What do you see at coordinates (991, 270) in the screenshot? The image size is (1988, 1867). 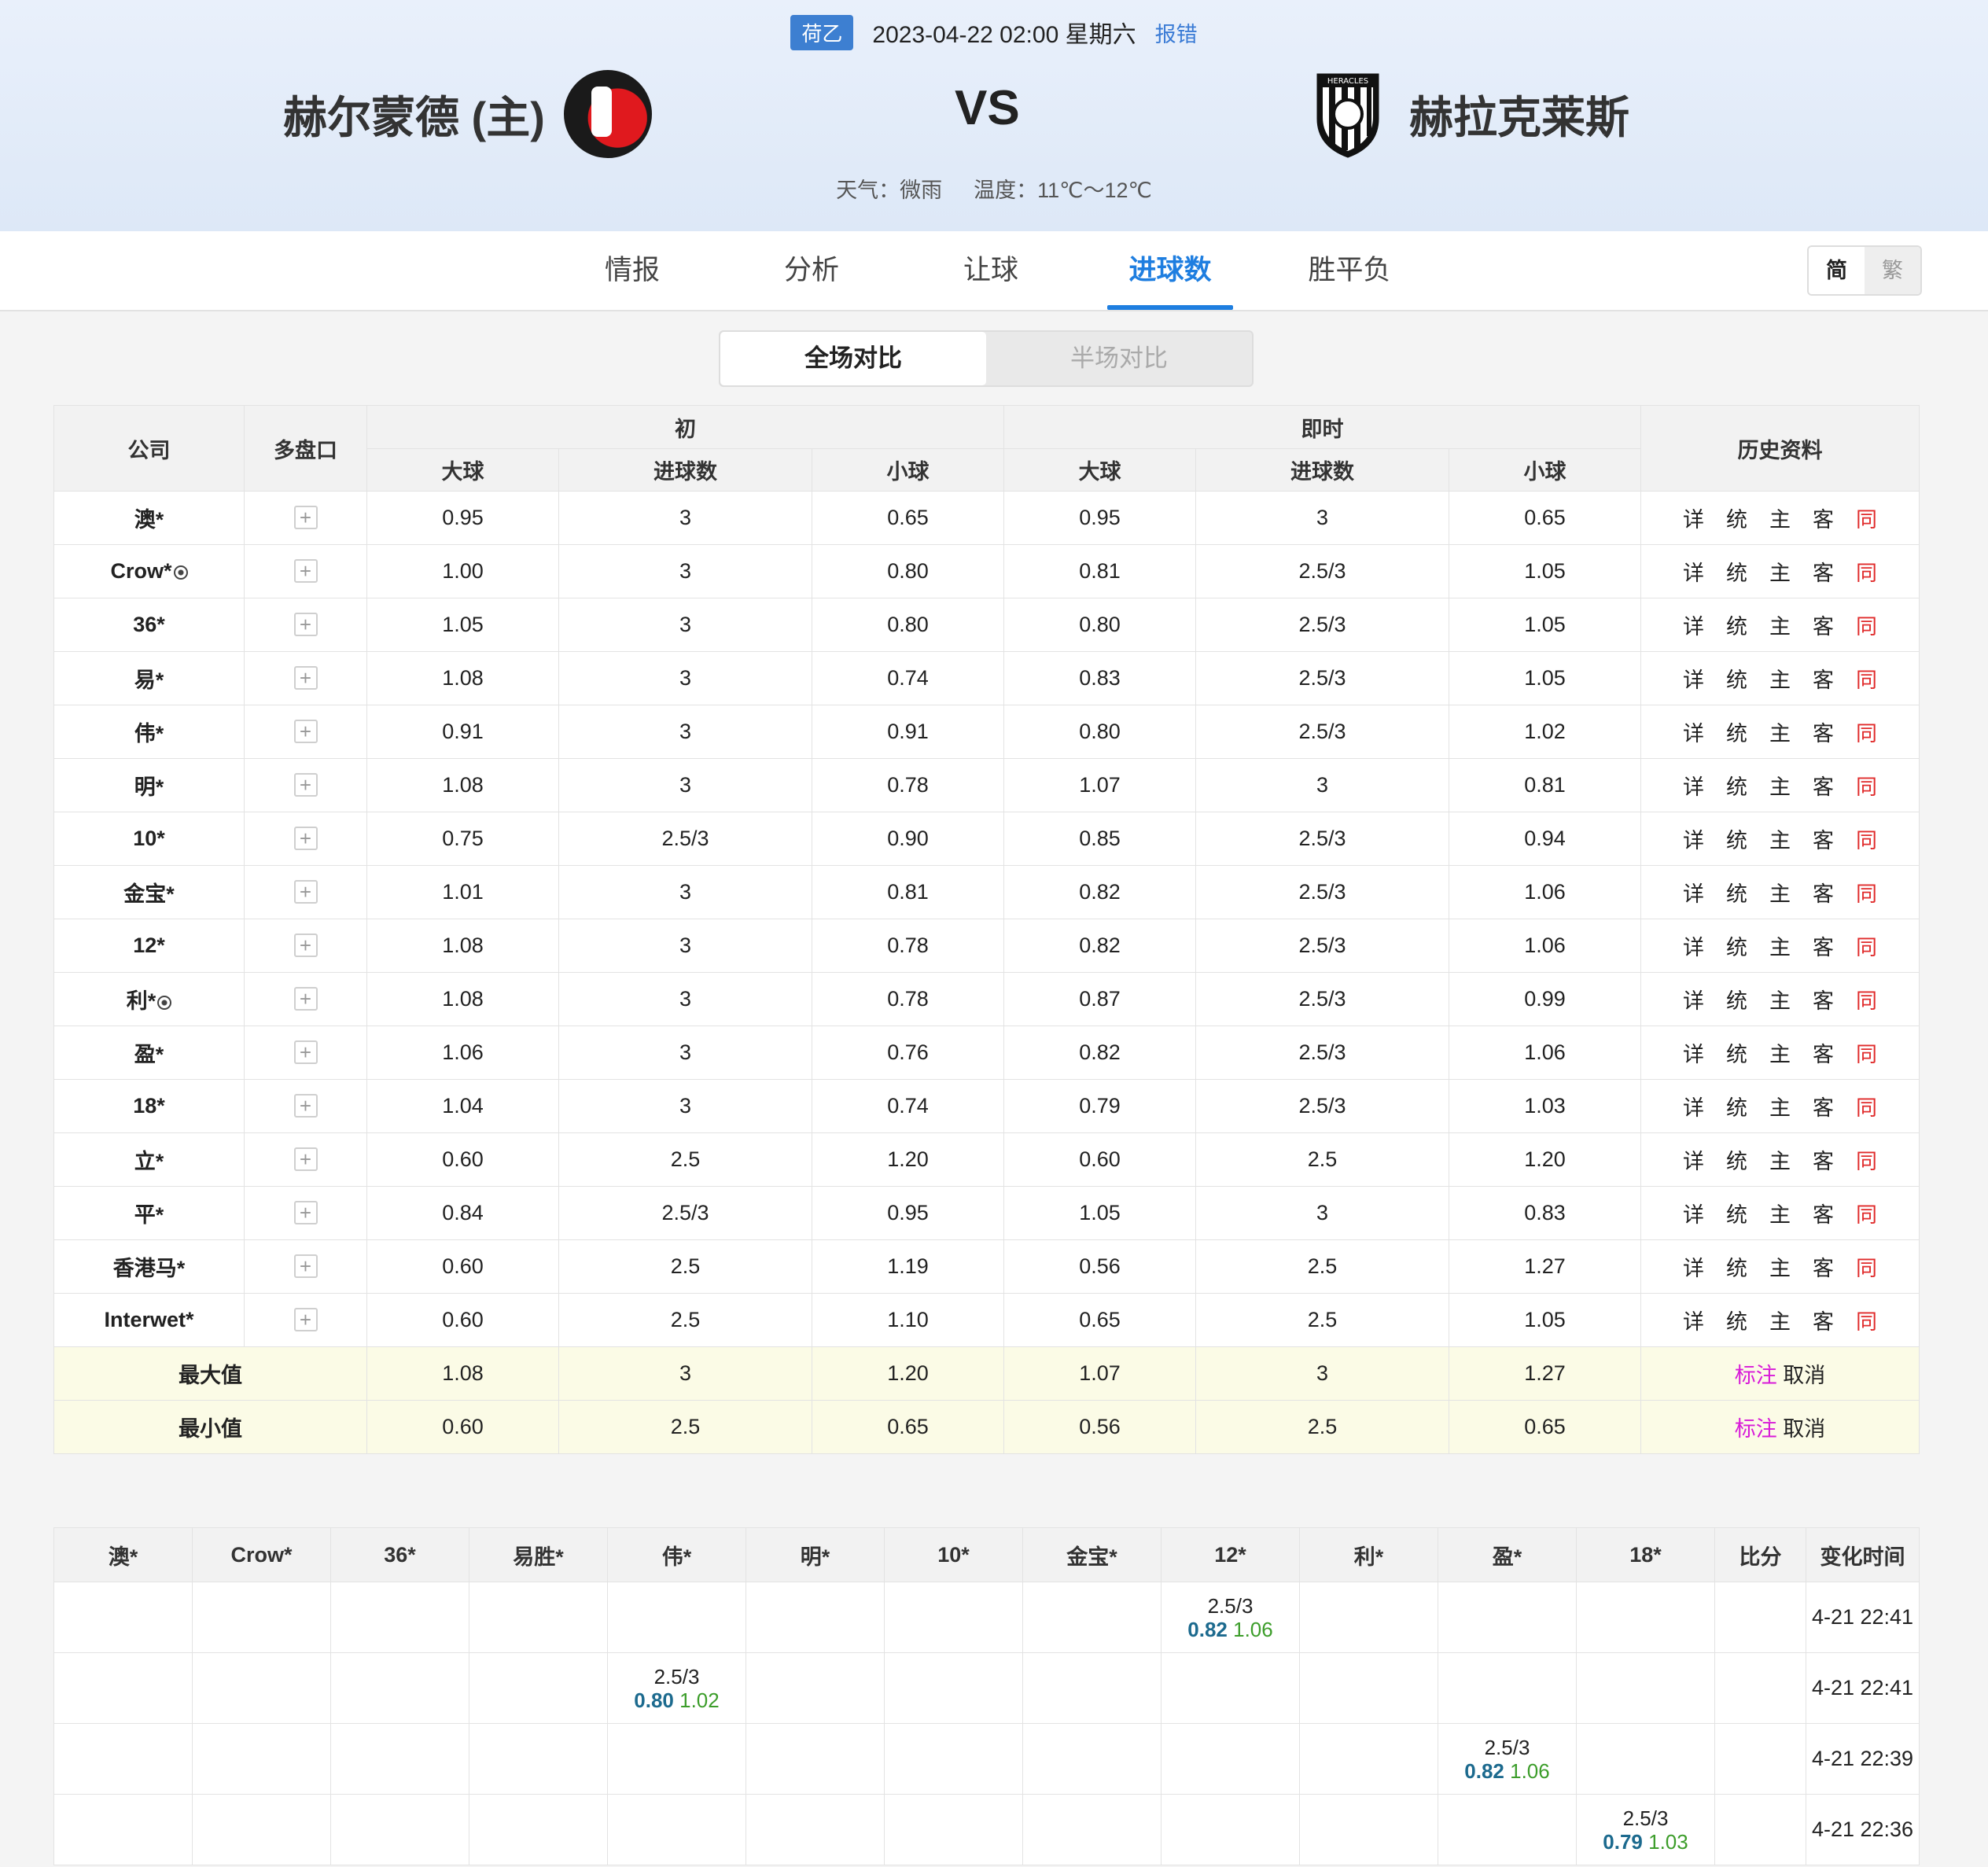 I see `tab-handicap: 让球` at bounding box center [991, 270].